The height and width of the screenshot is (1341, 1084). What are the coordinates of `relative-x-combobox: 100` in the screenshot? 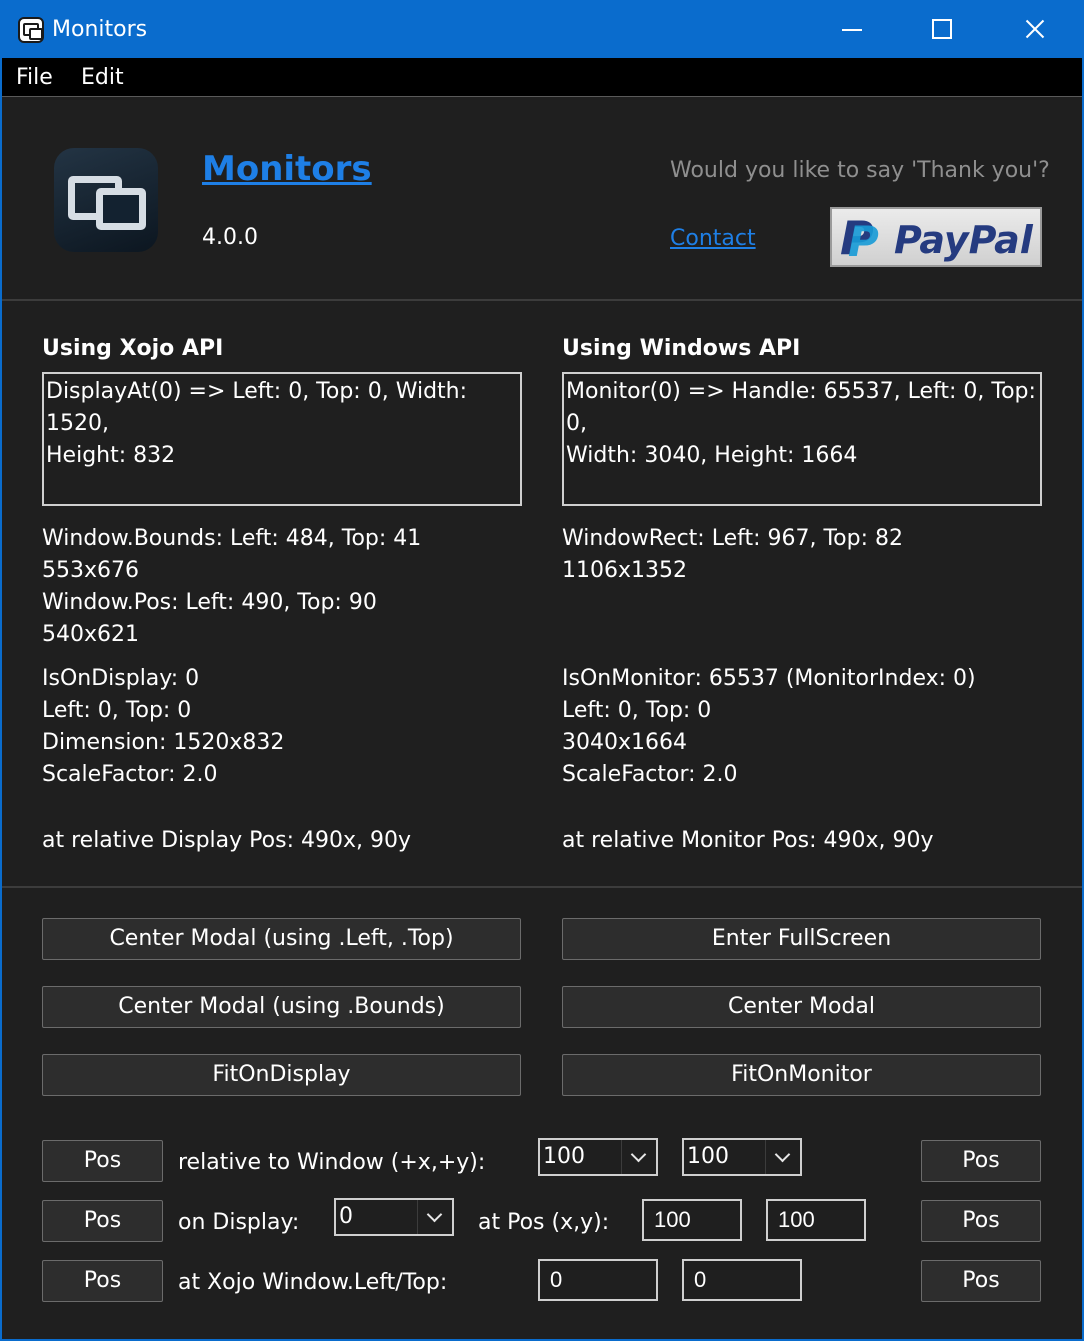 It's located at (598, 1157).